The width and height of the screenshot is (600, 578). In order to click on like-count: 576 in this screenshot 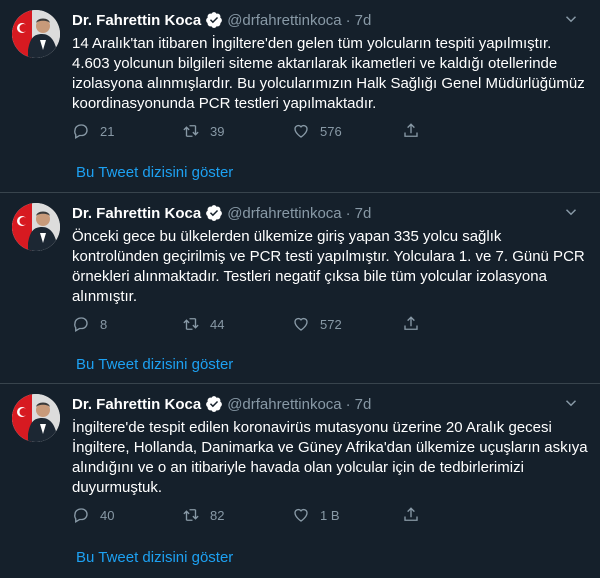, I will do `click(331, 131)`.